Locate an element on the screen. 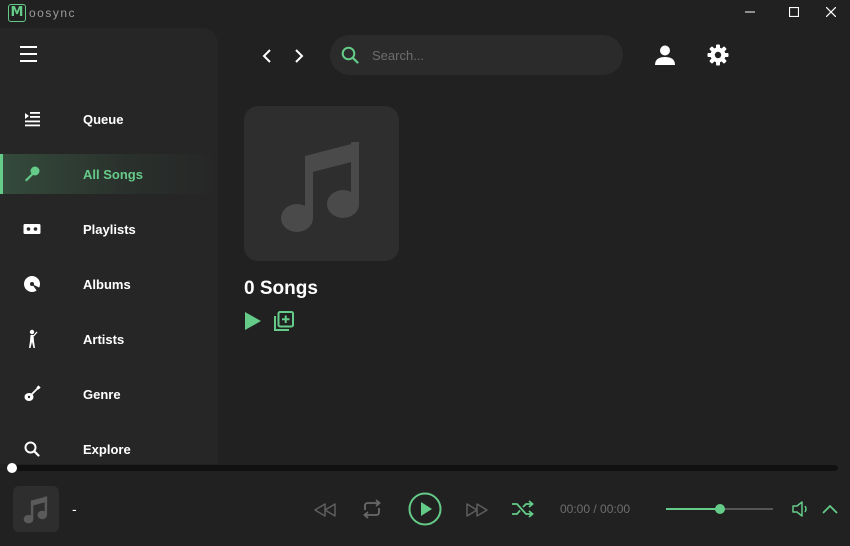  shuffle-button is located at coordinates (523, 509).